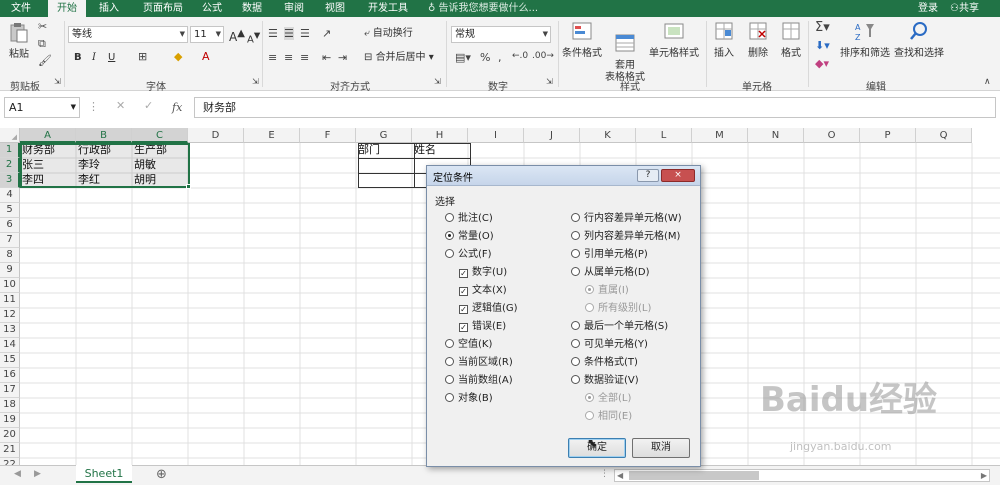 This screenshot has width=1000, height=485. What do you see at coordinates (272, 135) in the screenshot?
I see `column-header-e: E` at bounding box center [272, 135].